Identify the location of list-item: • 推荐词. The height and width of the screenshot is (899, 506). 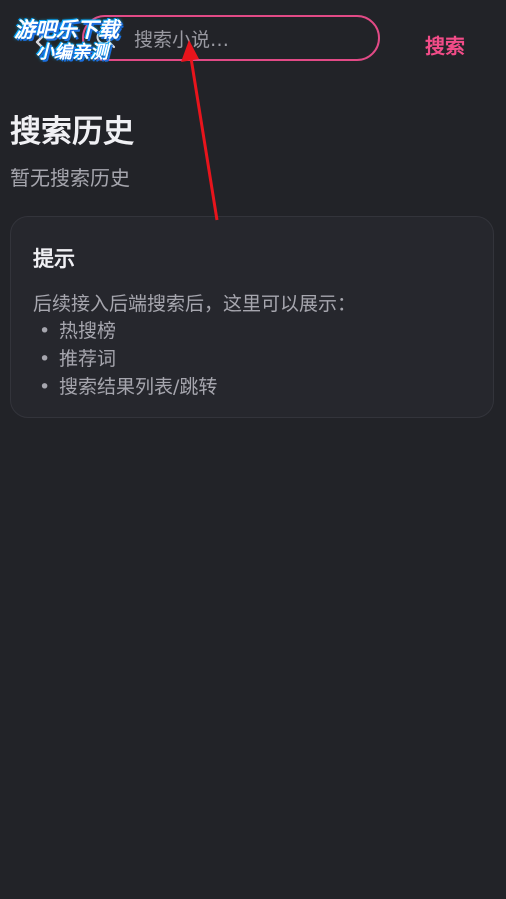
(125, 359).